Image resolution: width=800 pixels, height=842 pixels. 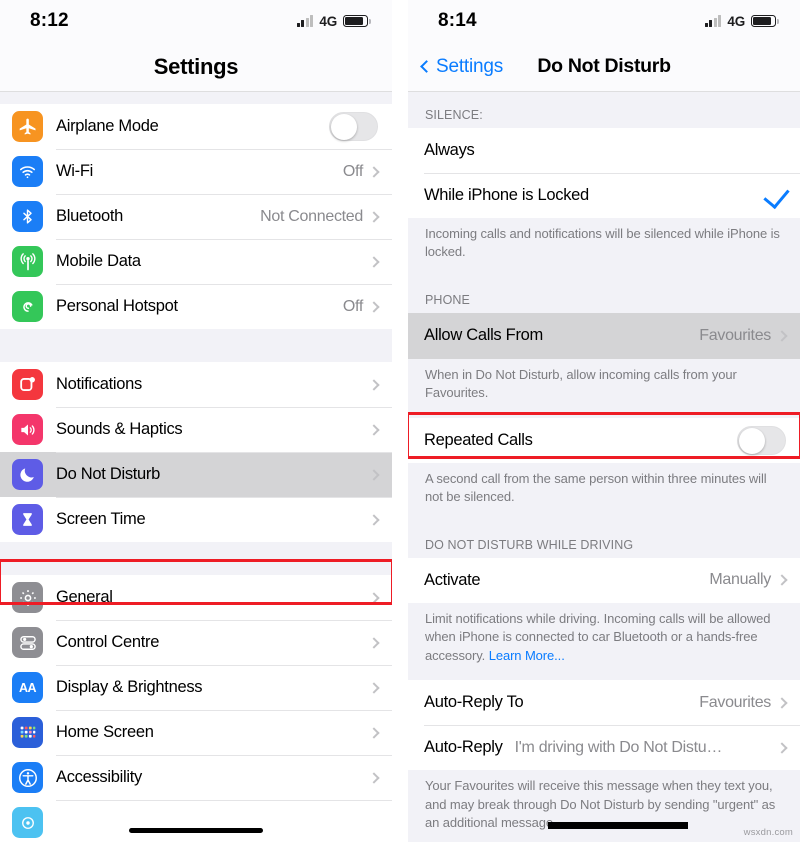 I want to click on sidebar-item-bluetooth: Bluetooth Not Connected, so click(x=196, y=216).